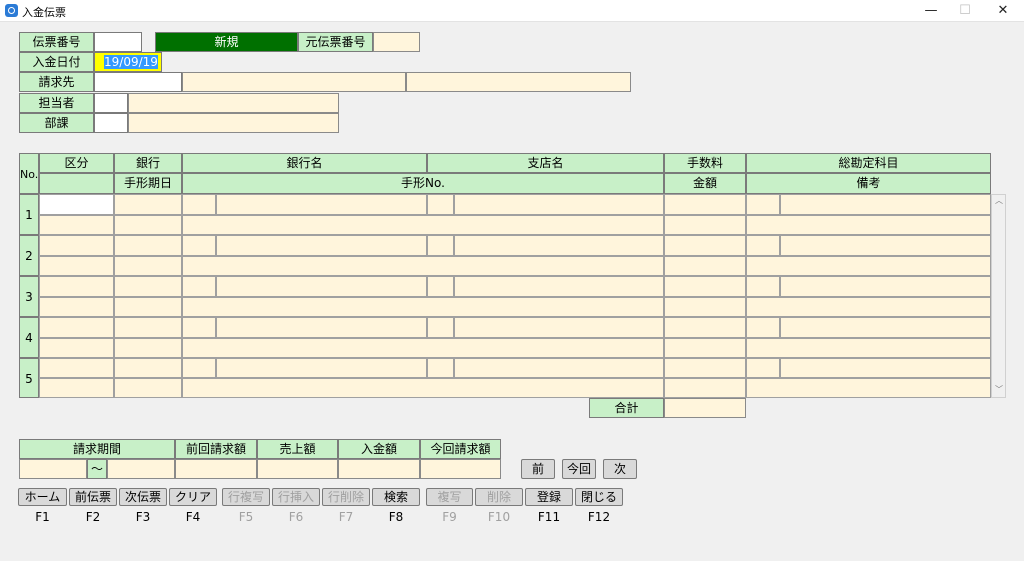 The image size is (1024, 561). Describe the element at coordinates (44, 12) in the screenshot. I see `window-title: 入金伝票` at that location.